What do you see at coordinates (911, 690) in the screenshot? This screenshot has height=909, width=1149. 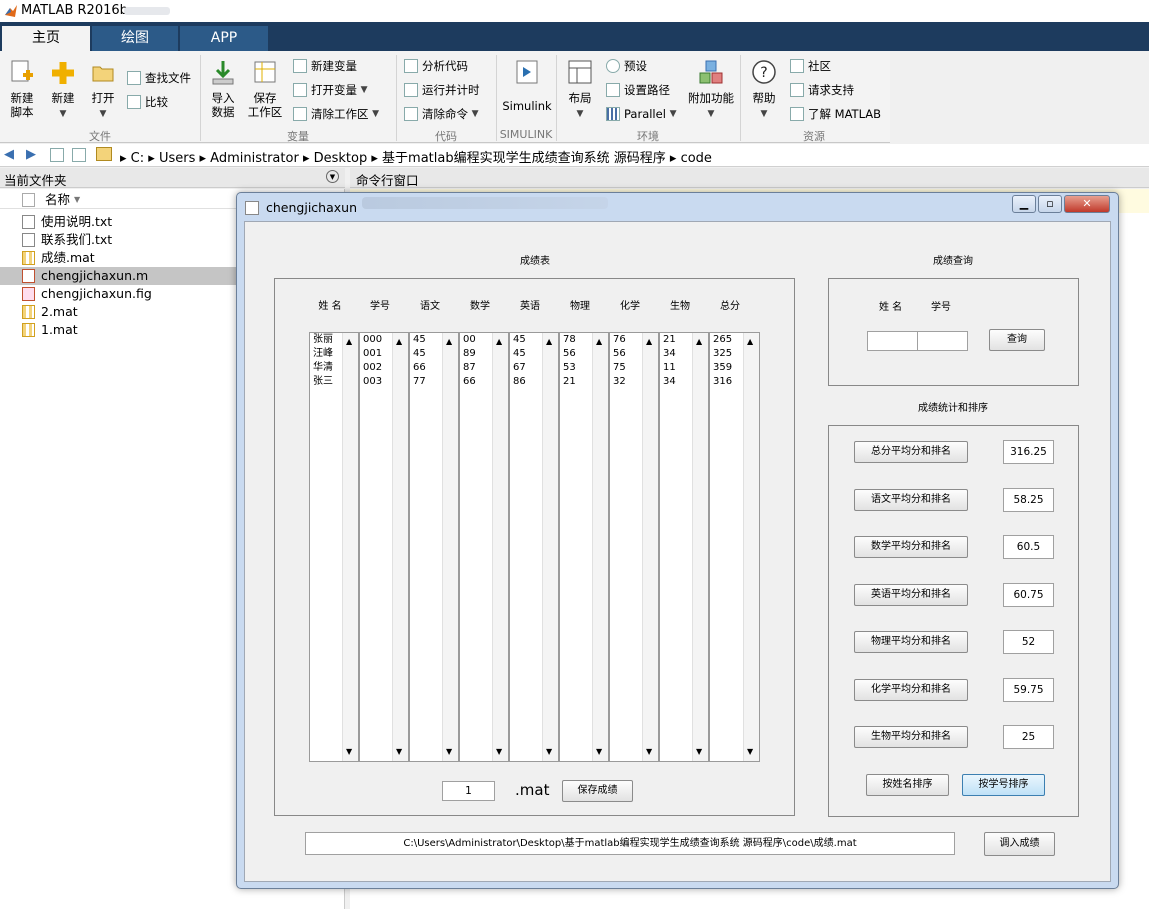 I see `chemistry-average-rank-button: 化学平均分和排名` at bounding box center [911, 690].